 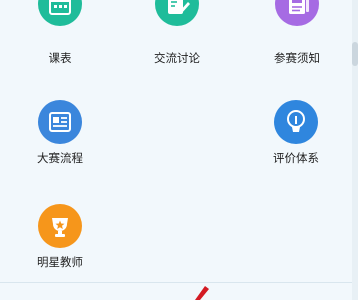 I want to click on edit-icon, so click(x=177, y=13).